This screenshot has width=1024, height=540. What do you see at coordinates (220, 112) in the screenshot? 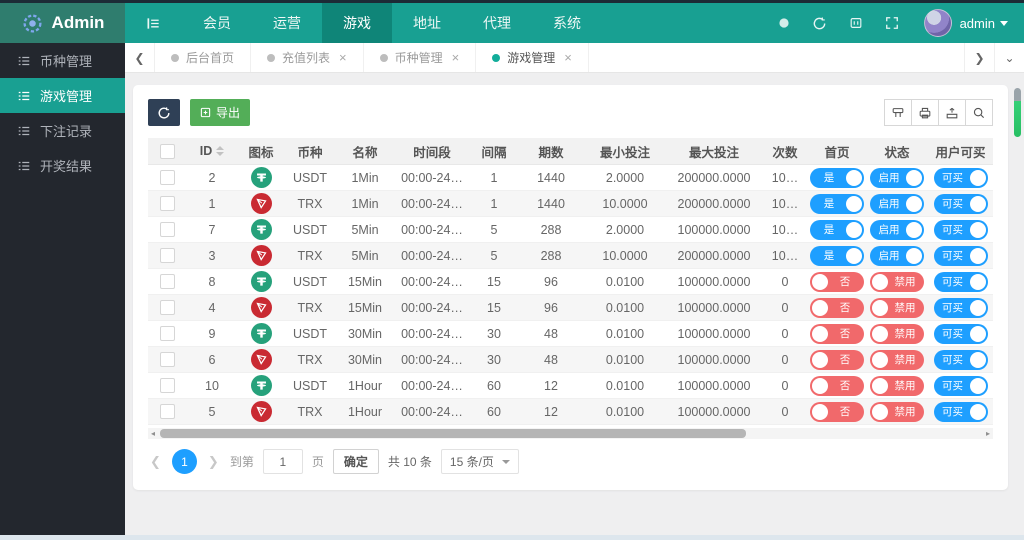
I see `export-button: 导出` at bounding box center [220, 112].